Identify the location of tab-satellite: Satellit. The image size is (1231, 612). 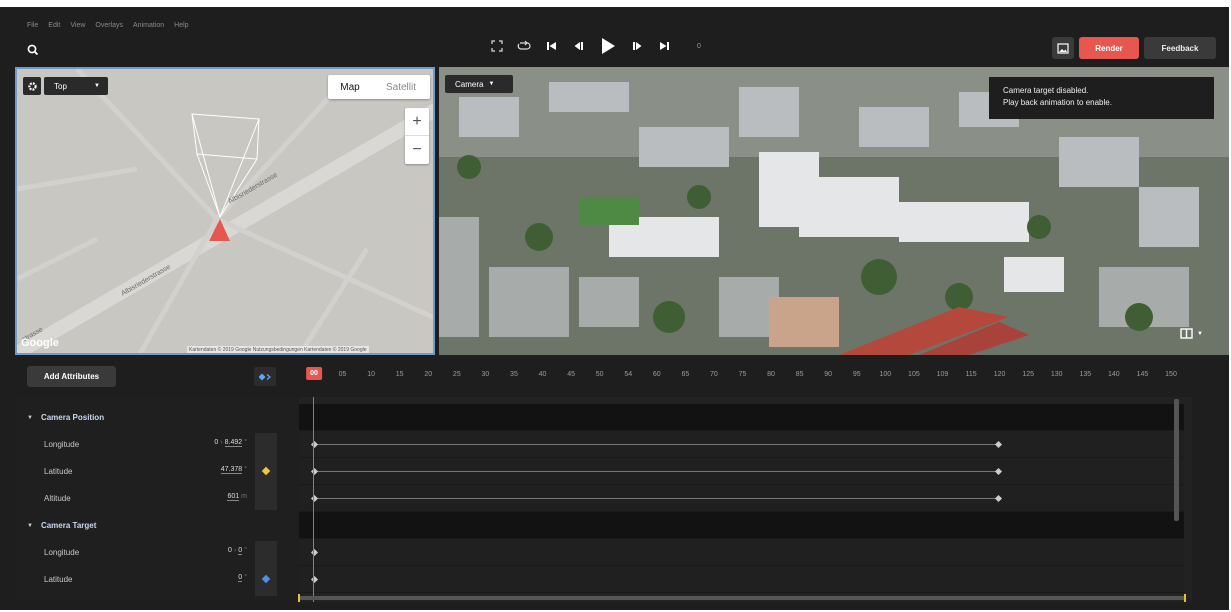
(401, 87).